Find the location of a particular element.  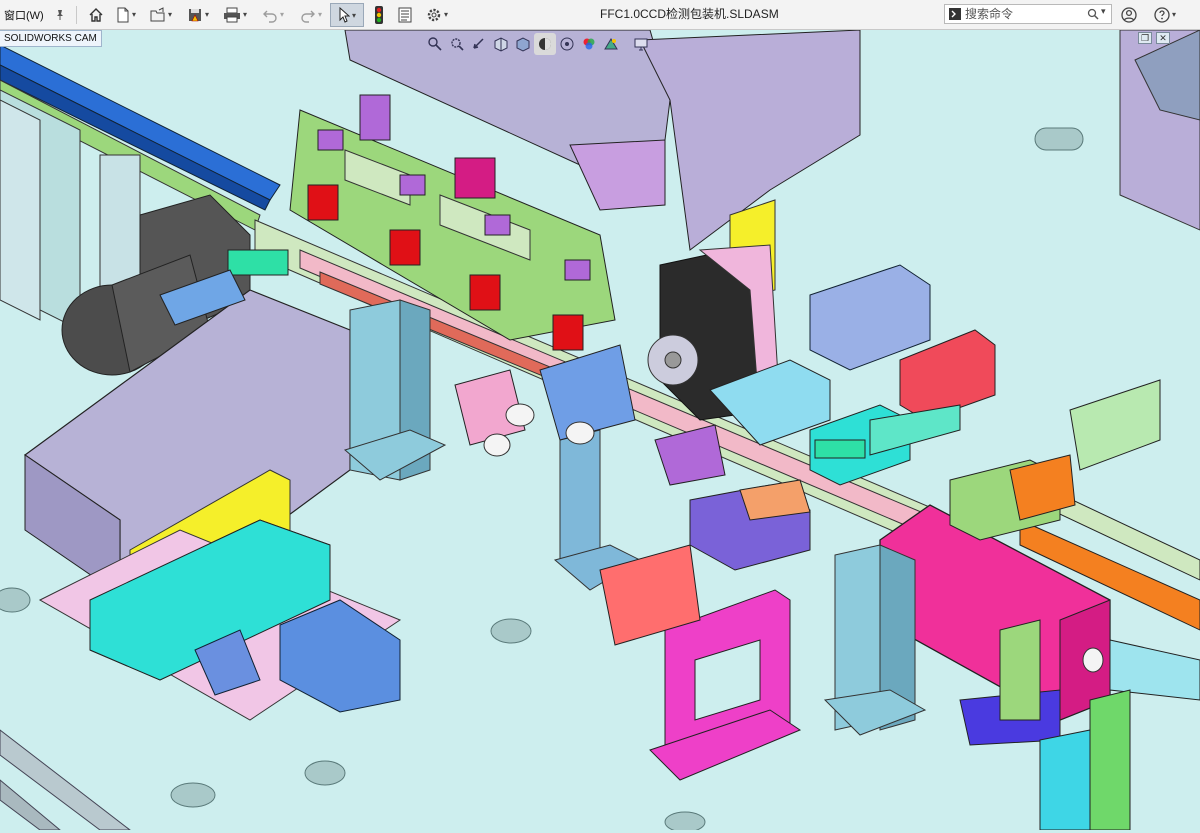

document-title: FFC1.0CCD检测包装机.SLDASM is located at coordinates (689, 14).